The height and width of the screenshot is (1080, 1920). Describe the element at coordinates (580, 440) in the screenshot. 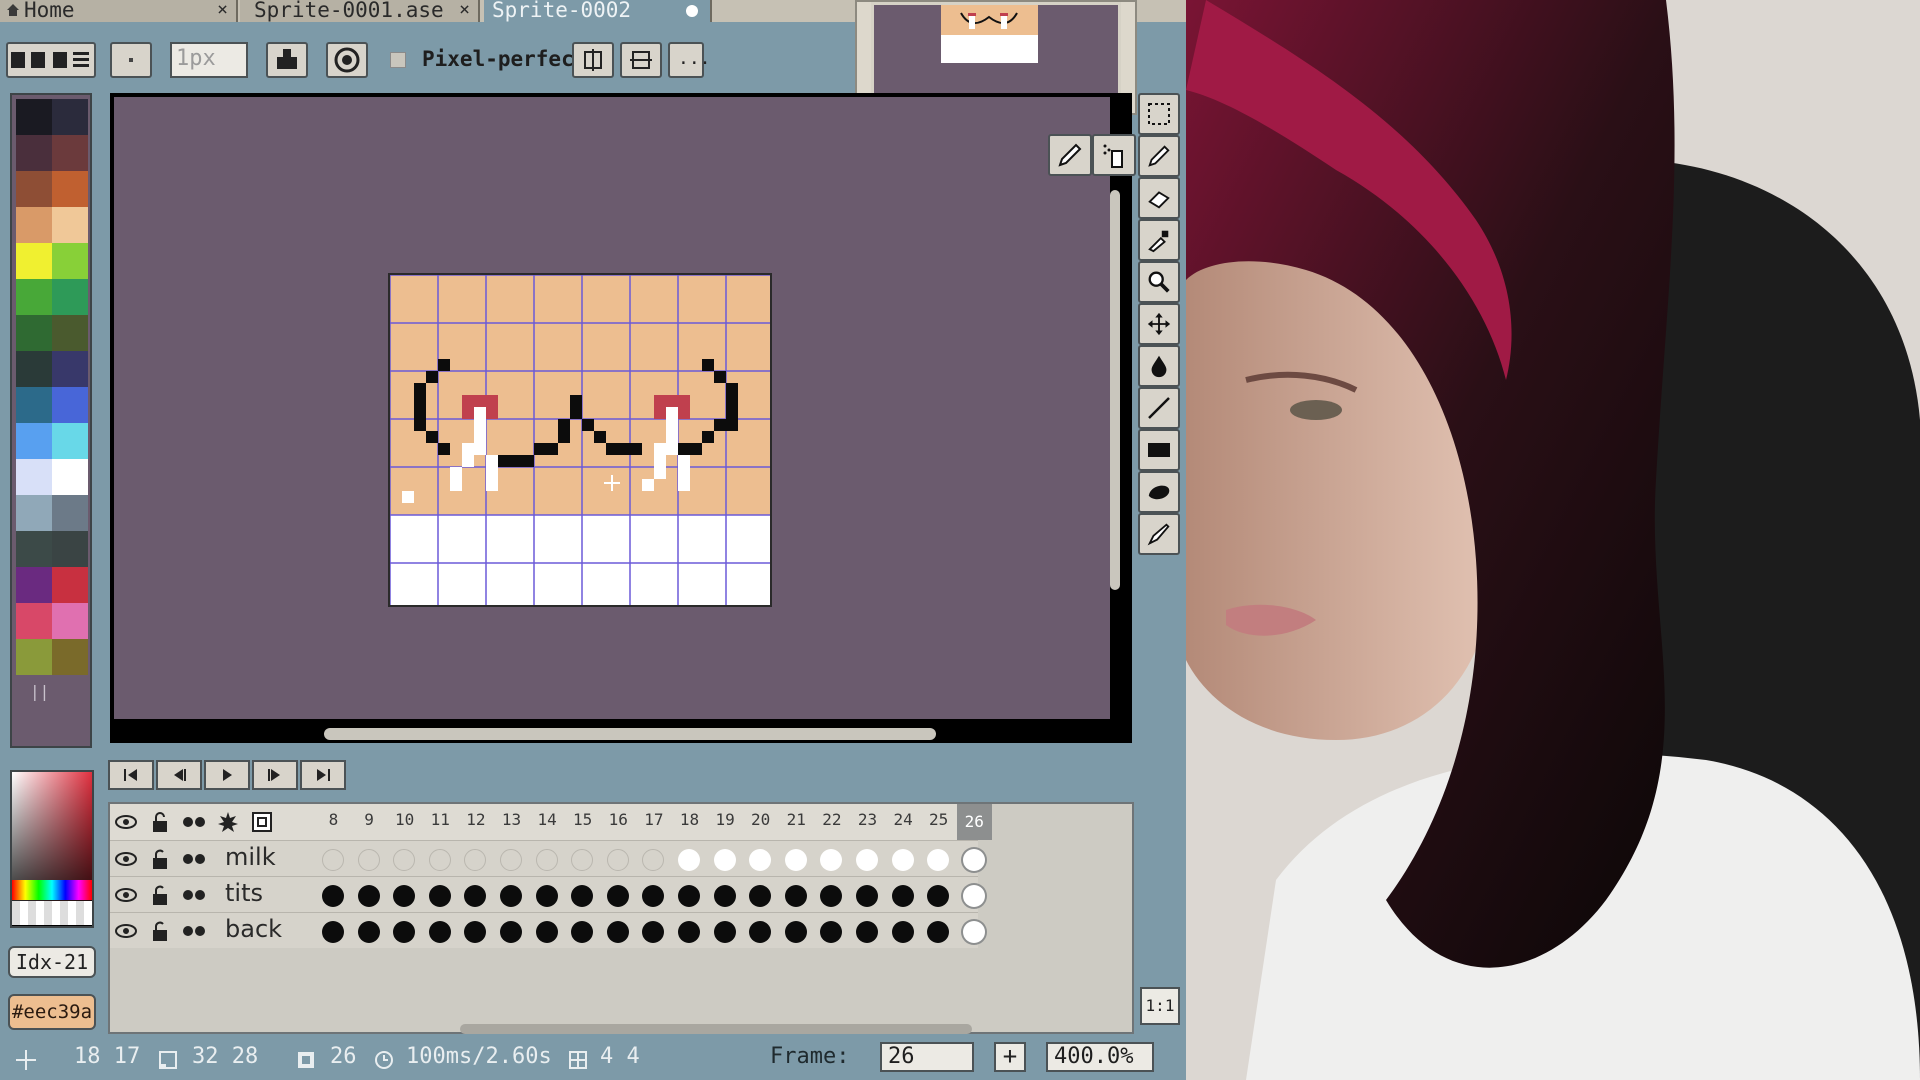

I see `sprite-canvas` at that location.